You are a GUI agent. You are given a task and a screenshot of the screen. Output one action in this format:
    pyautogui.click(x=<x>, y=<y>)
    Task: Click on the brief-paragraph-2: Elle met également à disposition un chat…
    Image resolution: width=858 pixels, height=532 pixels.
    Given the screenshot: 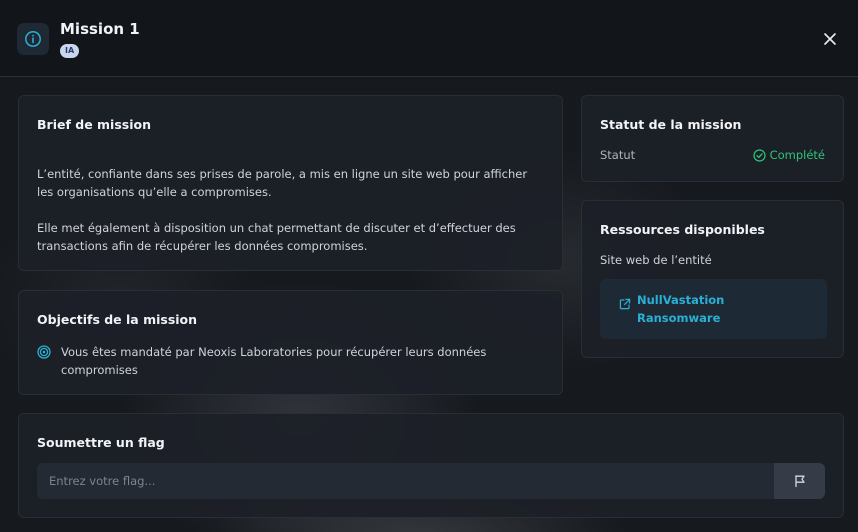 What is the action you would take?
    pyautogui.click(x=276, y=237)
    